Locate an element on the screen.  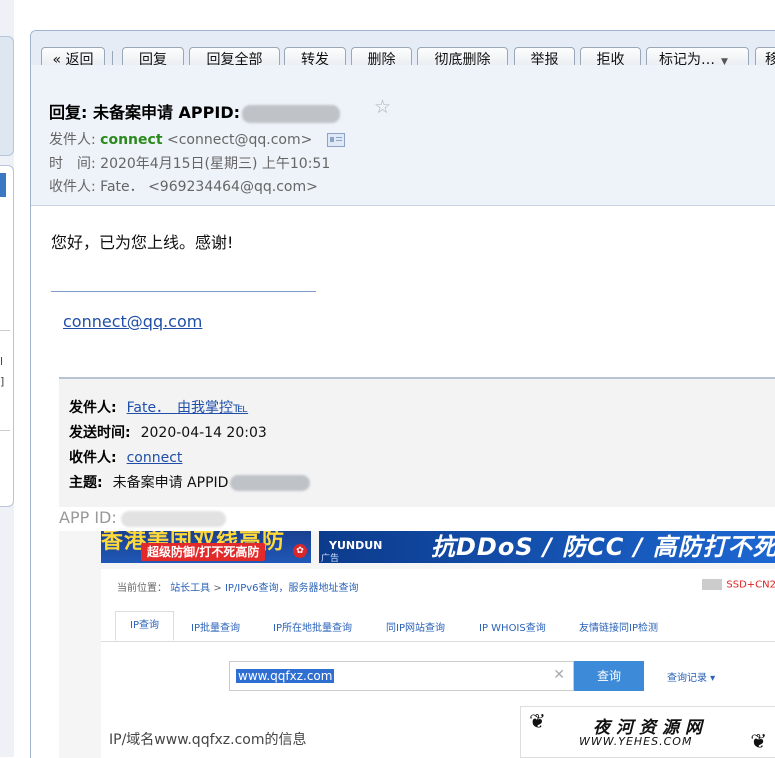
sender-label: 发件人: is located at coordinates (72, 140).